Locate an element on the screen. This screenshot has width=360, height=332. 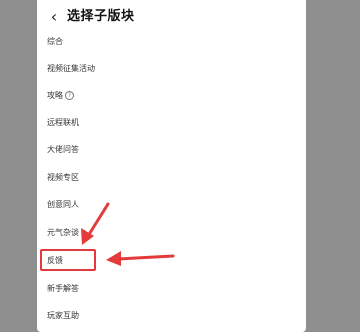
subsection-item-综合: 综合 is located at coordinates (171, 43).